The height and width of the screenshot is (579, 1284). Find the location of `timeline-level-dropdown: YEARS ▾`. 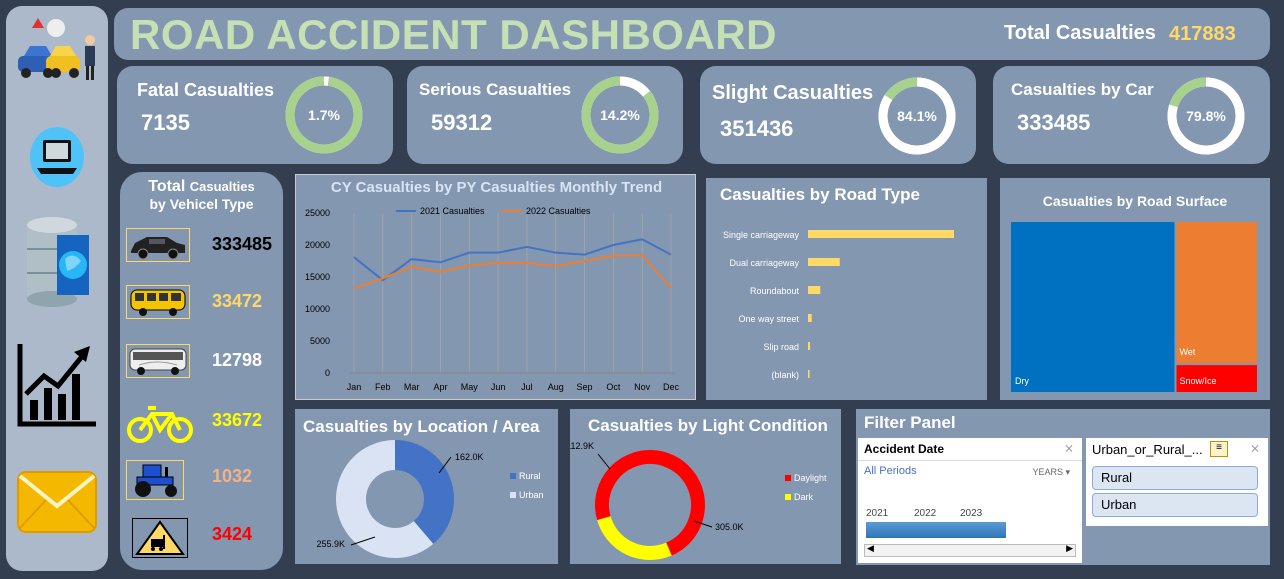

timeline-level-dropdown: YEARS ▾ is located at coordinates (1051, 472).